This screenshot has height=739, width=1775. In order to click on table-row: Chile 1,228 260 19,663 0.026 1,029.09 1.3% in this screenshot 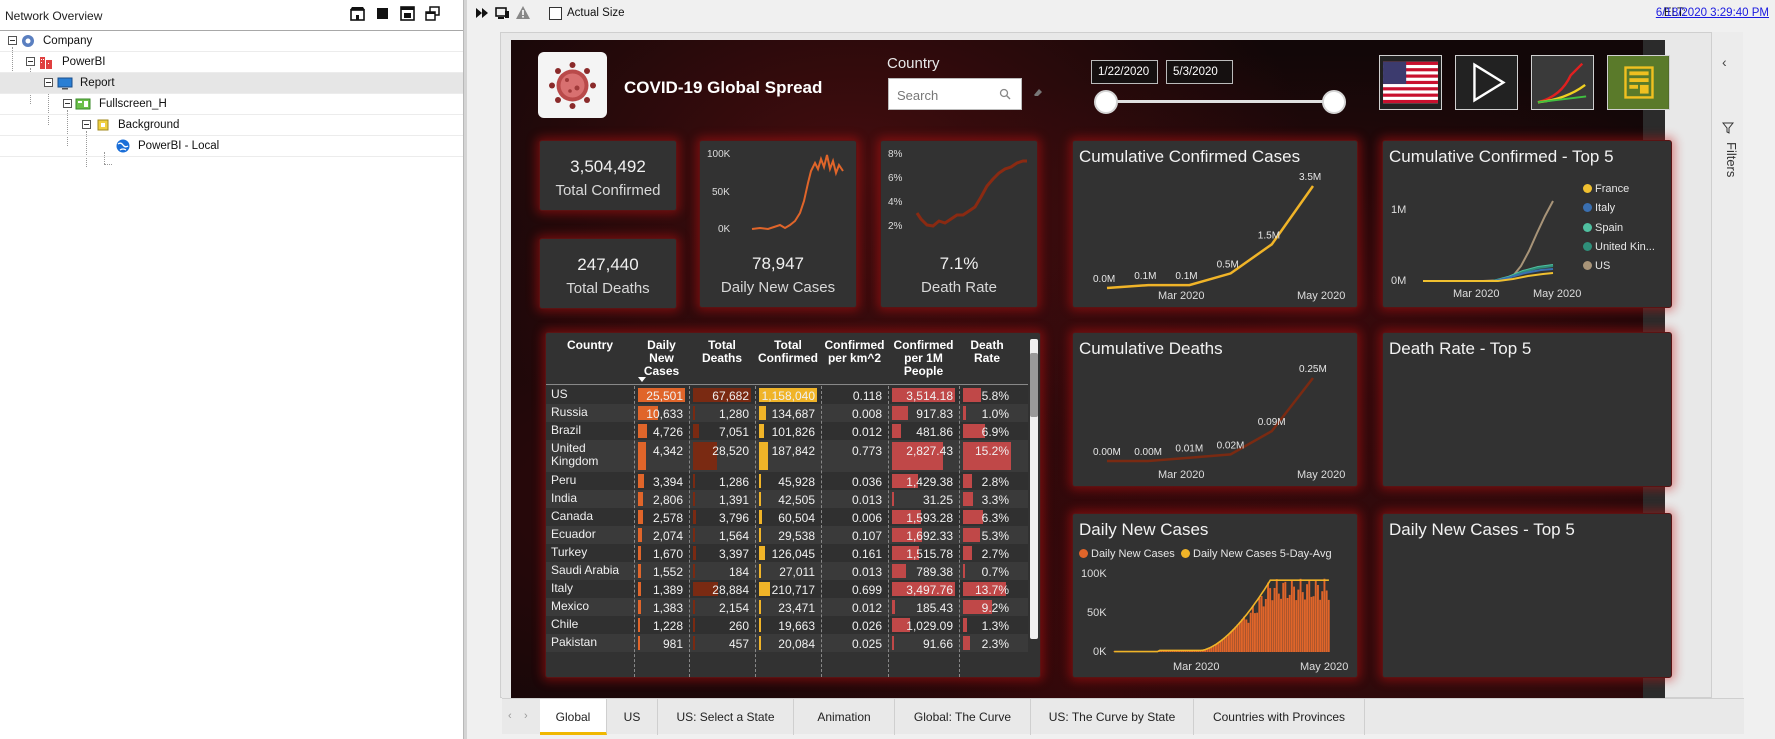, I will do `click(787, 625)`.